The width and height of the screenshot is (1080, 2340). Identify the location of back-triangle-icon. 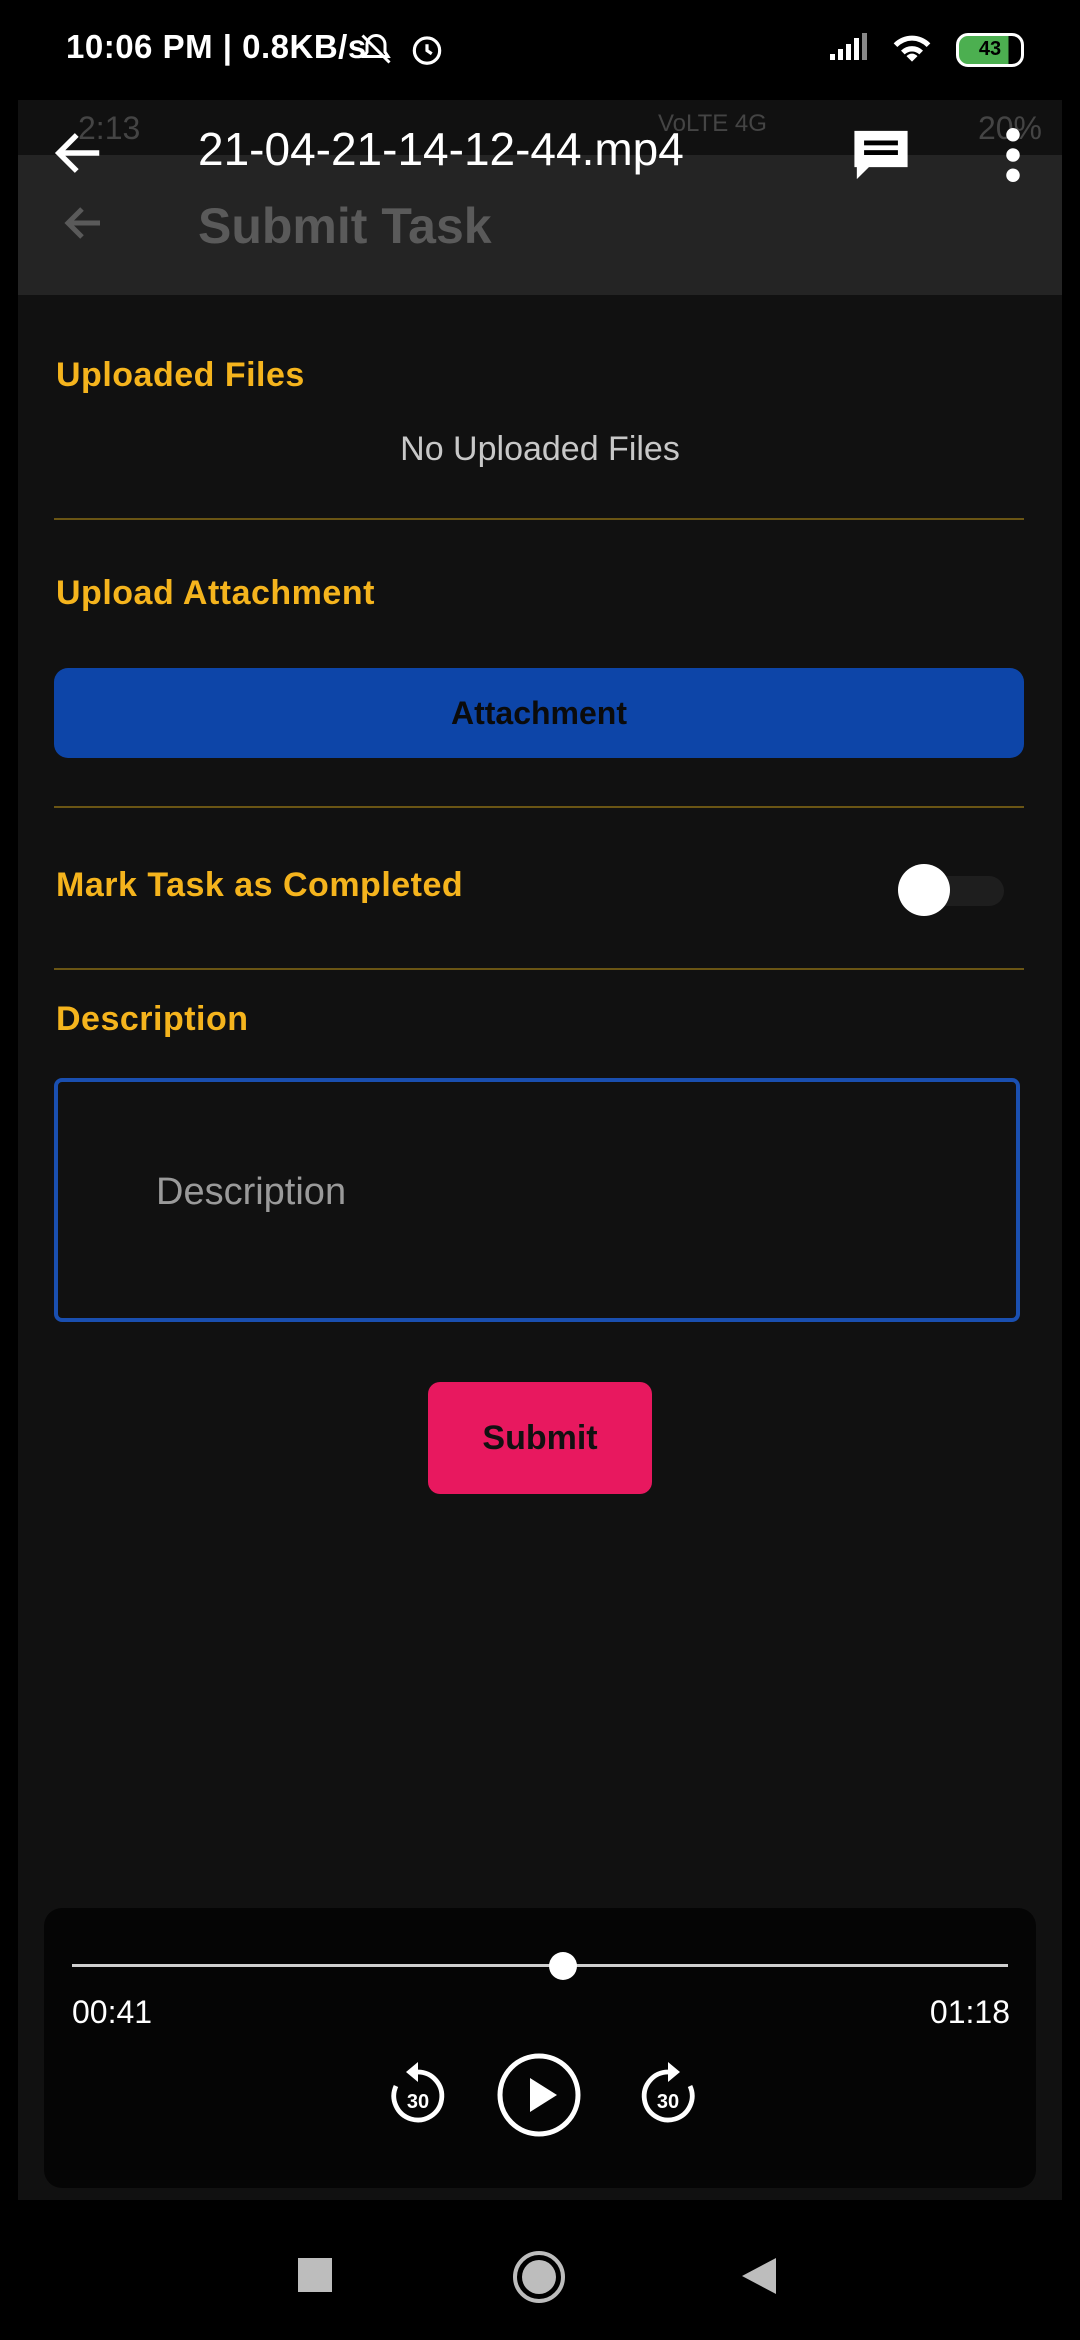
(759, 2278).